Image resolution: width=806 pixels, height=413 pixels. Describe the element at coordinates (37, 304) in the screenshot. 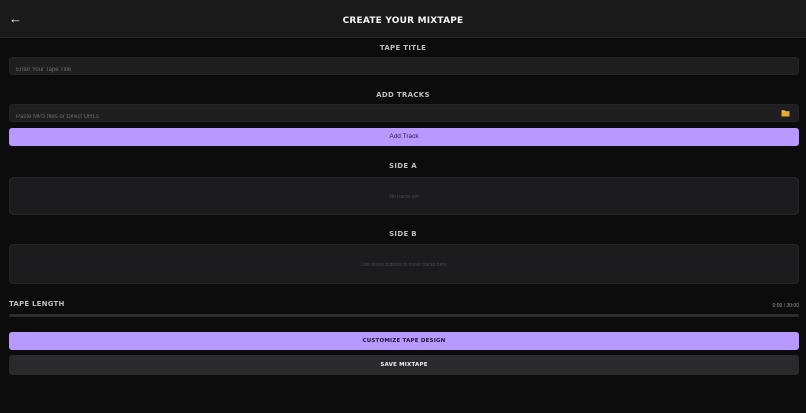

I see `tape-length-label: TAPE LENGTH` at that location.